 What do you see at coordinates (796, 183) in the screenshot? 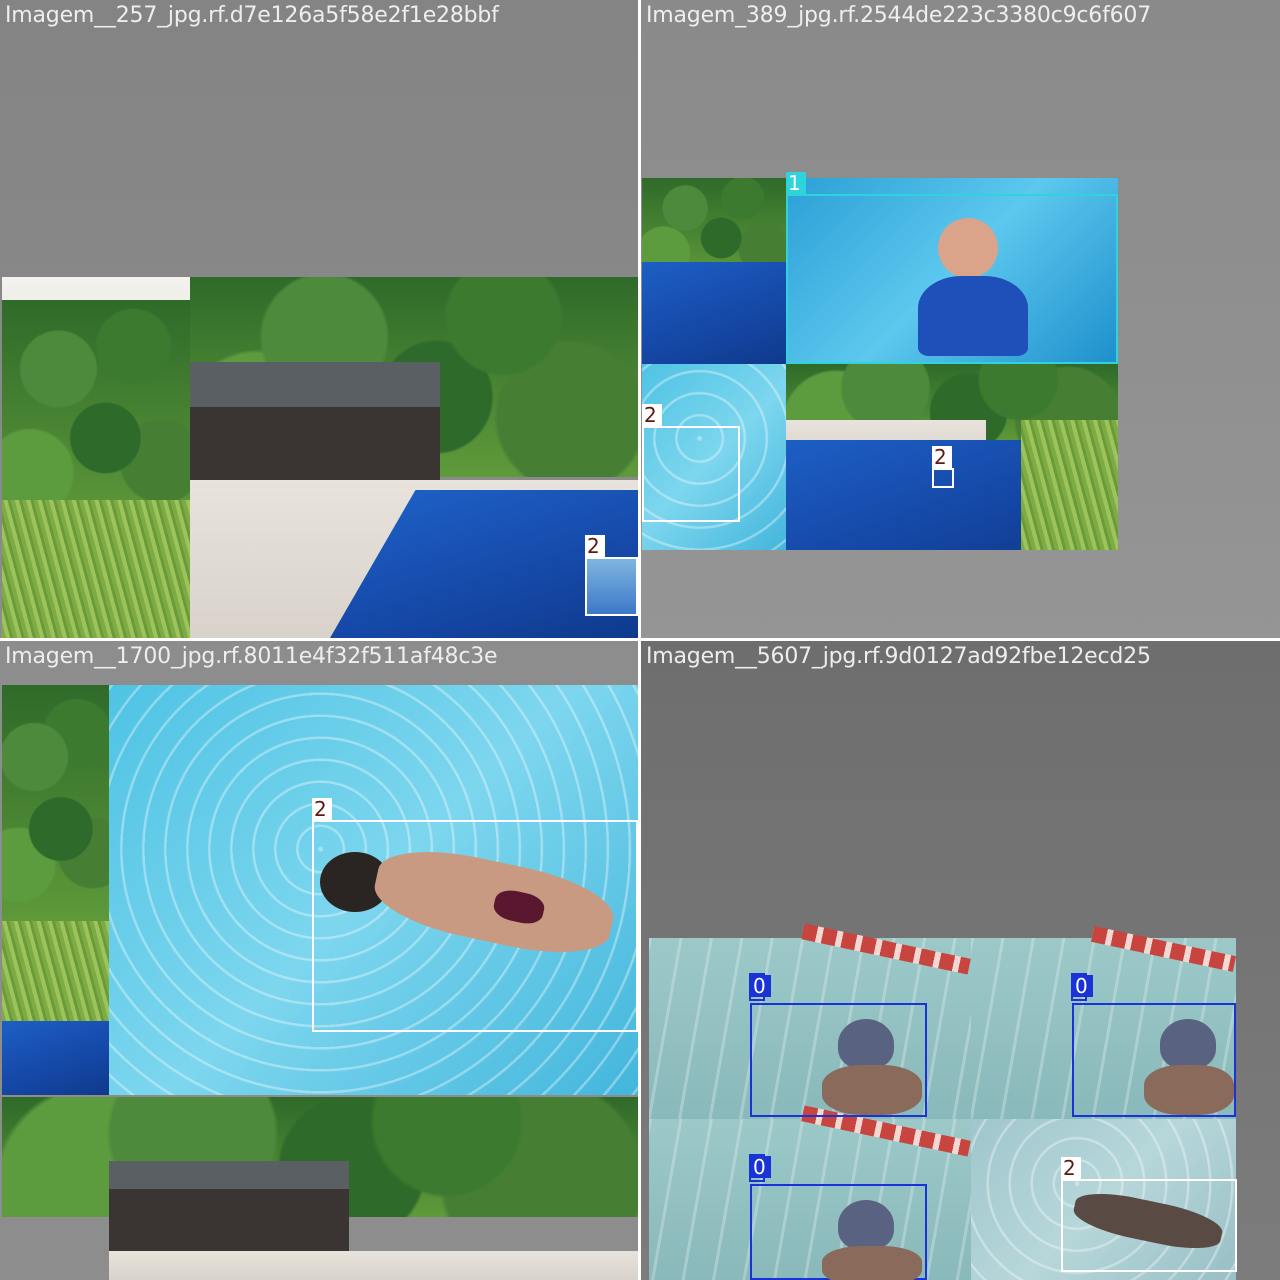
I see `bbox-label: 1` at bounding box center [796, 183].